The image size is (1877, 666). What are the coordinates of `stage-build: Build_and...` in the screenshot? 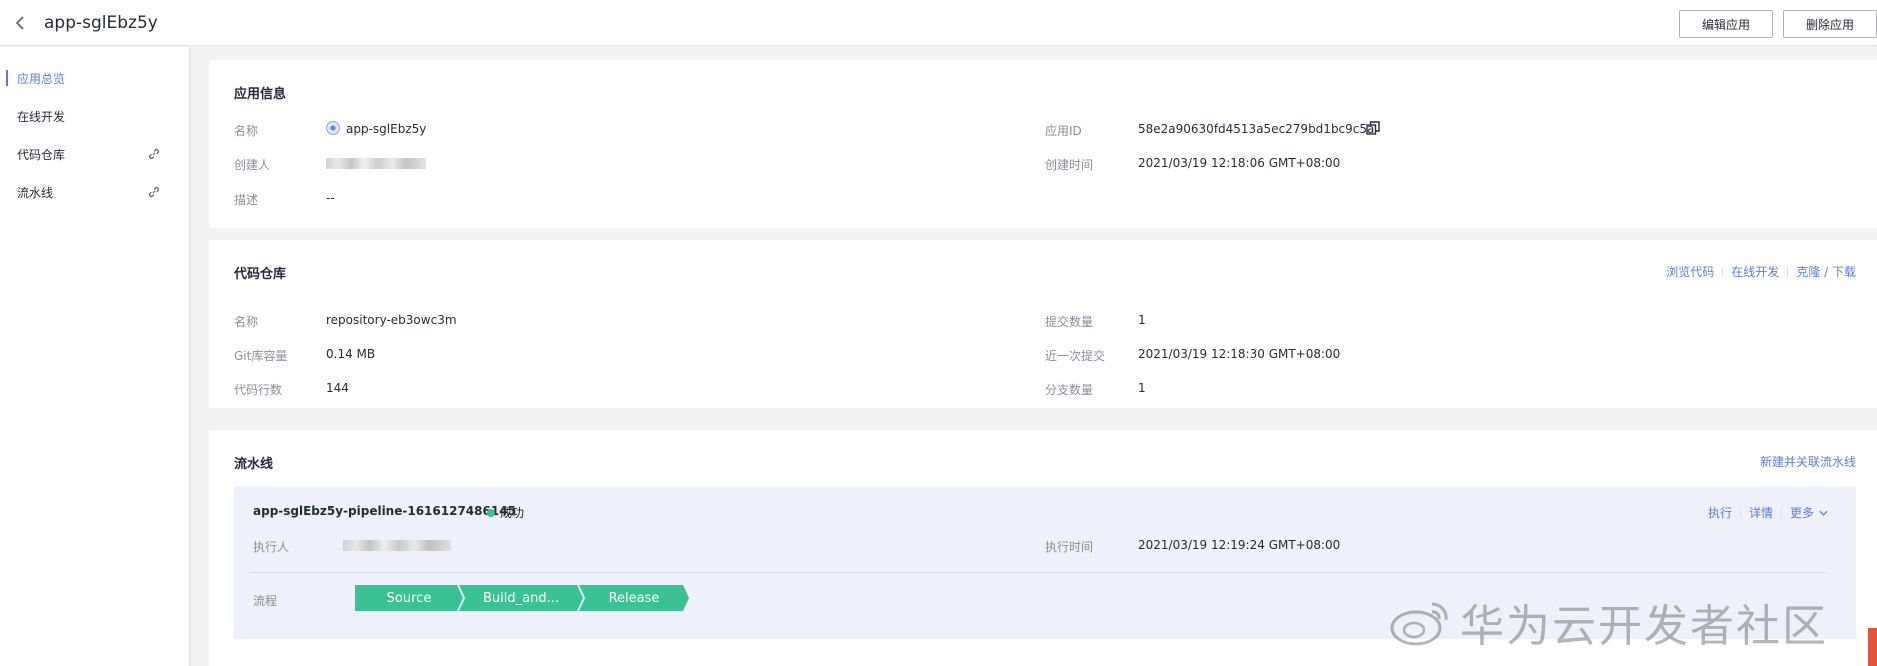 It's located at (521, 598).